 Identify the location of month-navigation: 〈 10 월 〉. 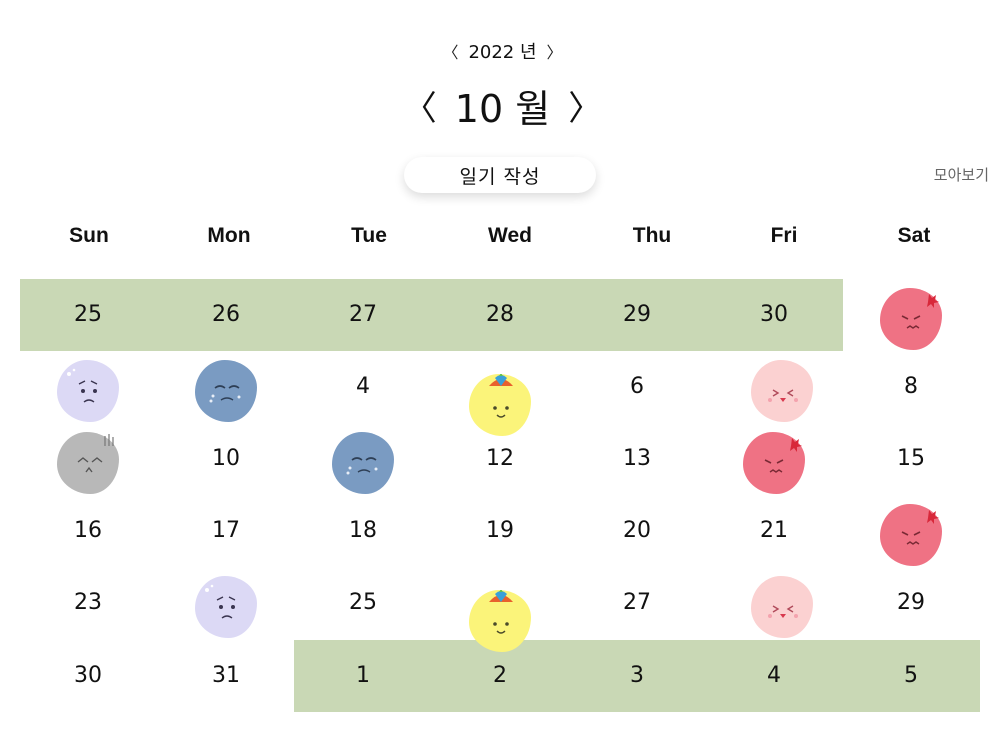
(502, 105).